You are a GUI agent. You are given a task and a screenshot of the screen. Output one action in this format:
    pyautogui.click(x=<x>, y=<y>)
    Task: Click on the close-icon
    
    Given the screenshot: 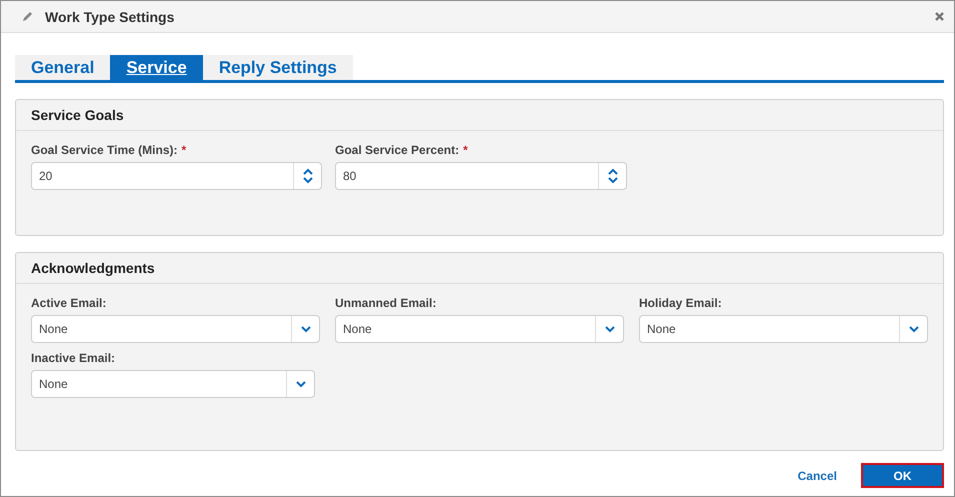 What is the action you would take?
    pyautogui.click(x=939, y=16)
    